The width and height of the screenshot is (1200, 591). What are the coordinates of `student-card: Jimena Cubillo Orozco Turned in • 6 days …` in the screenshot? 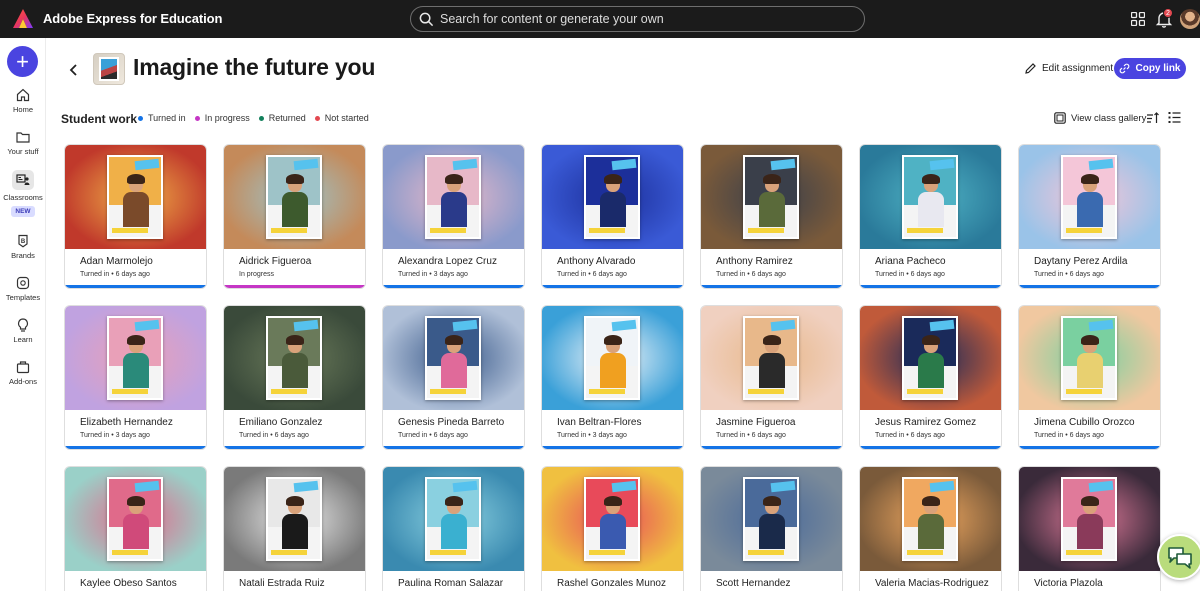 It's located at (1089, 377).